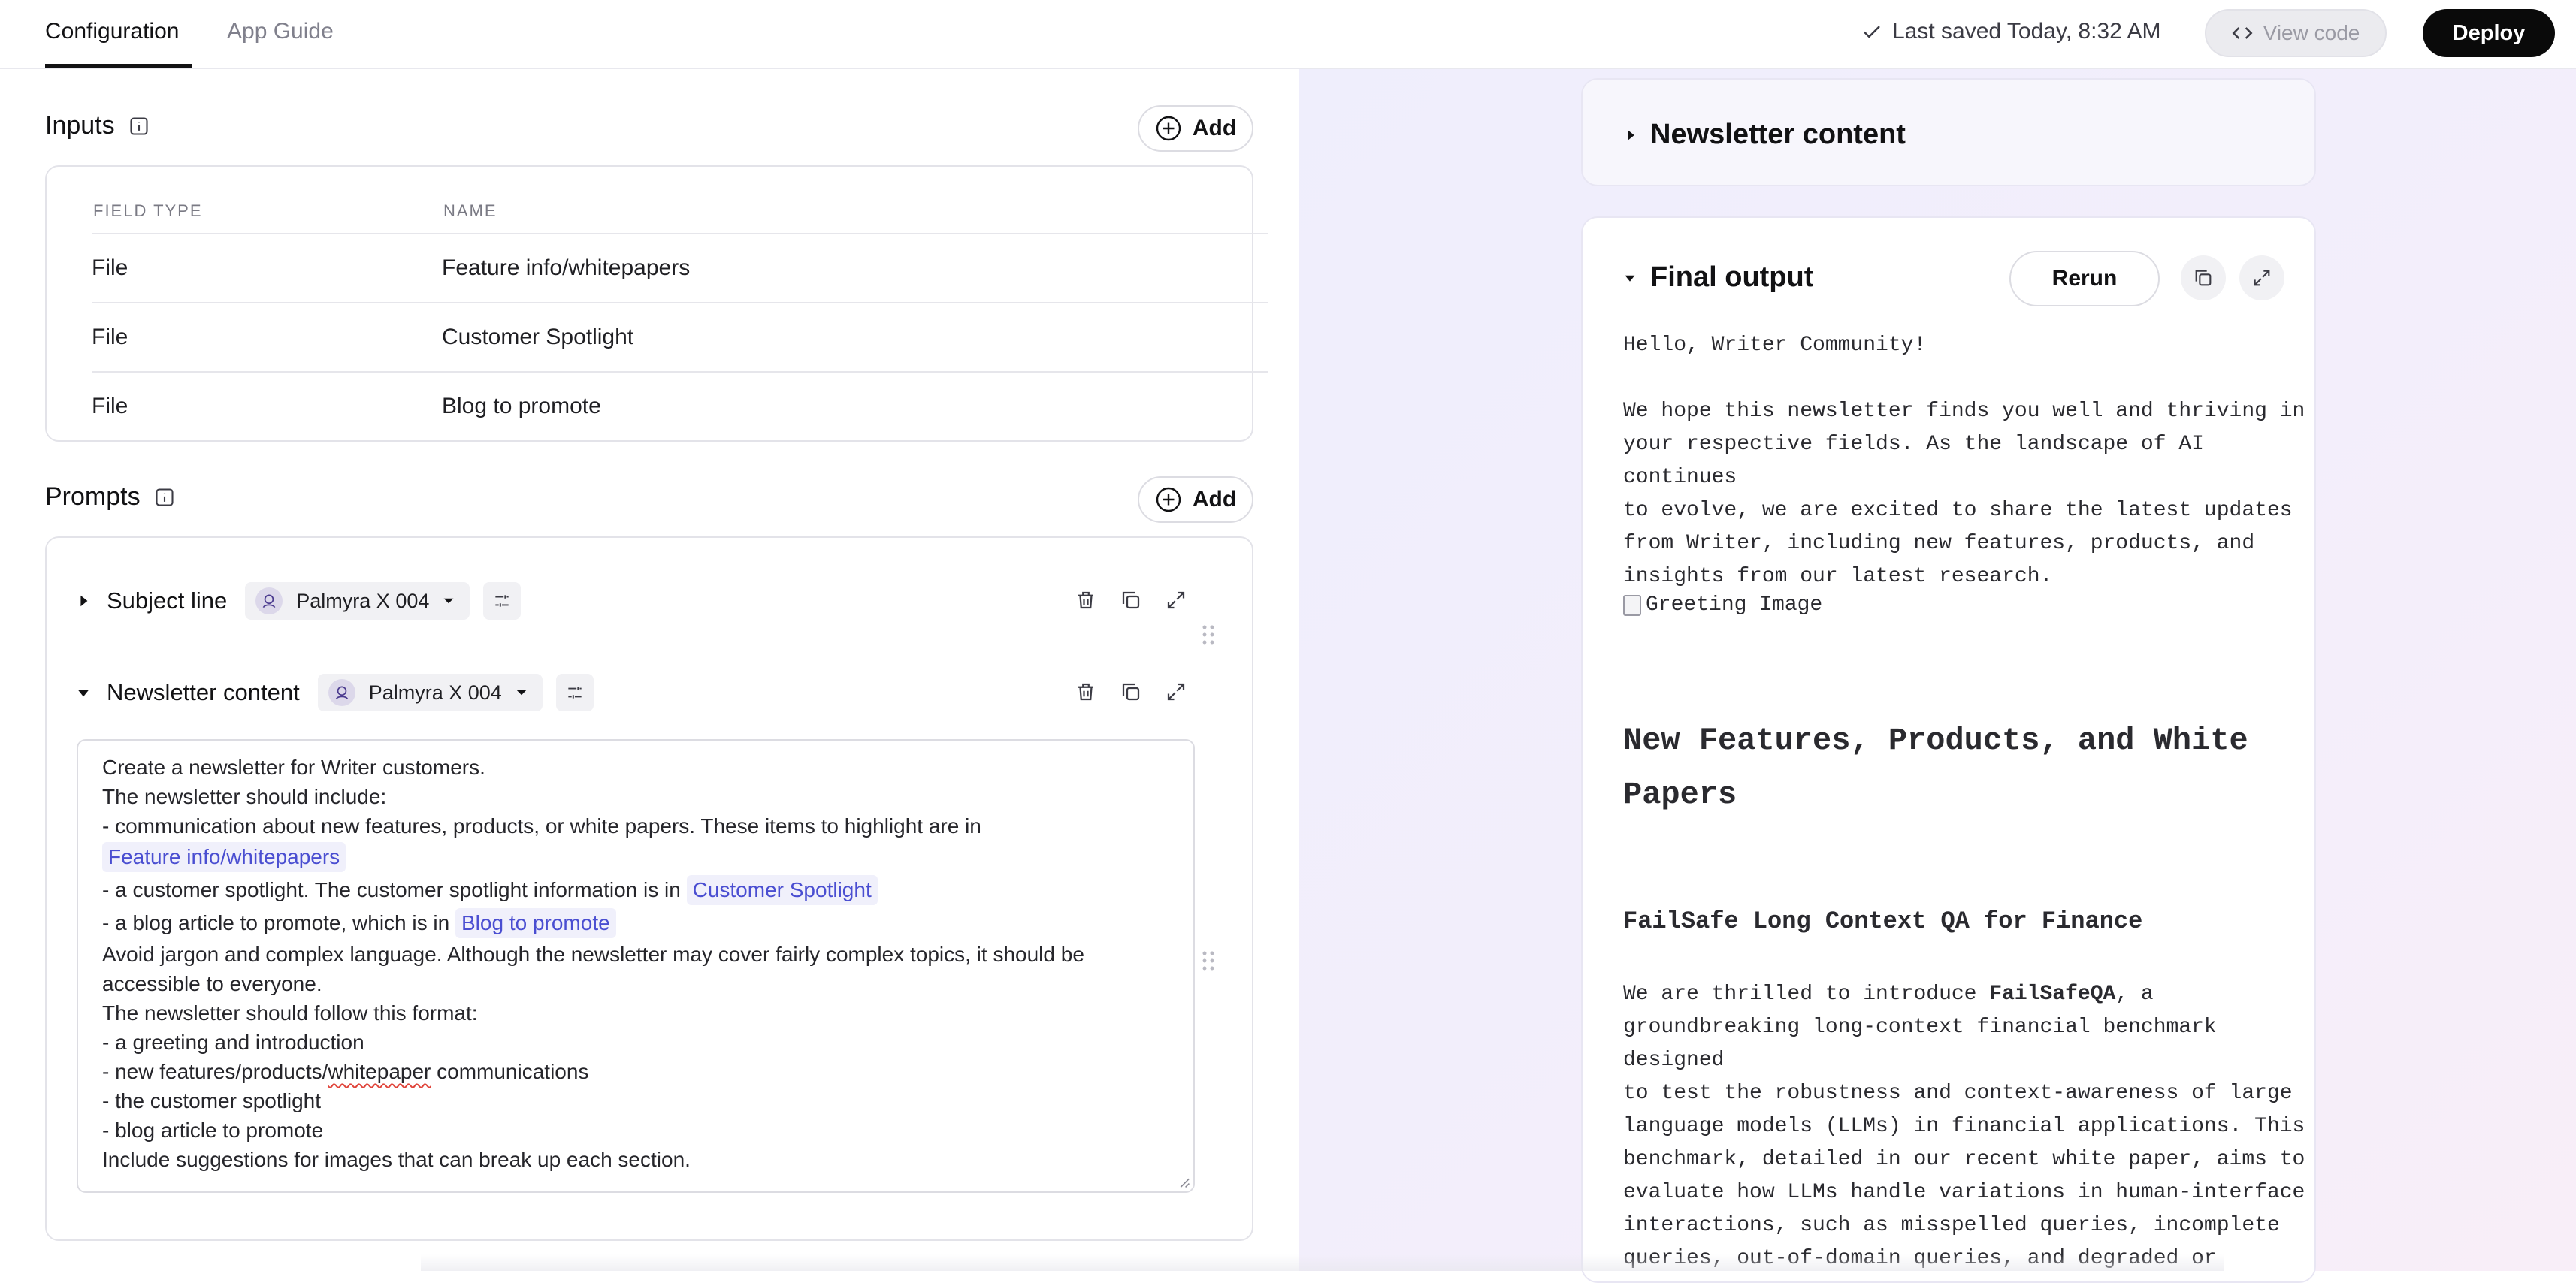 The image size is (2576, 1283). I want to click on table-row: File Feature info/whitepapers, so click(680, 267).